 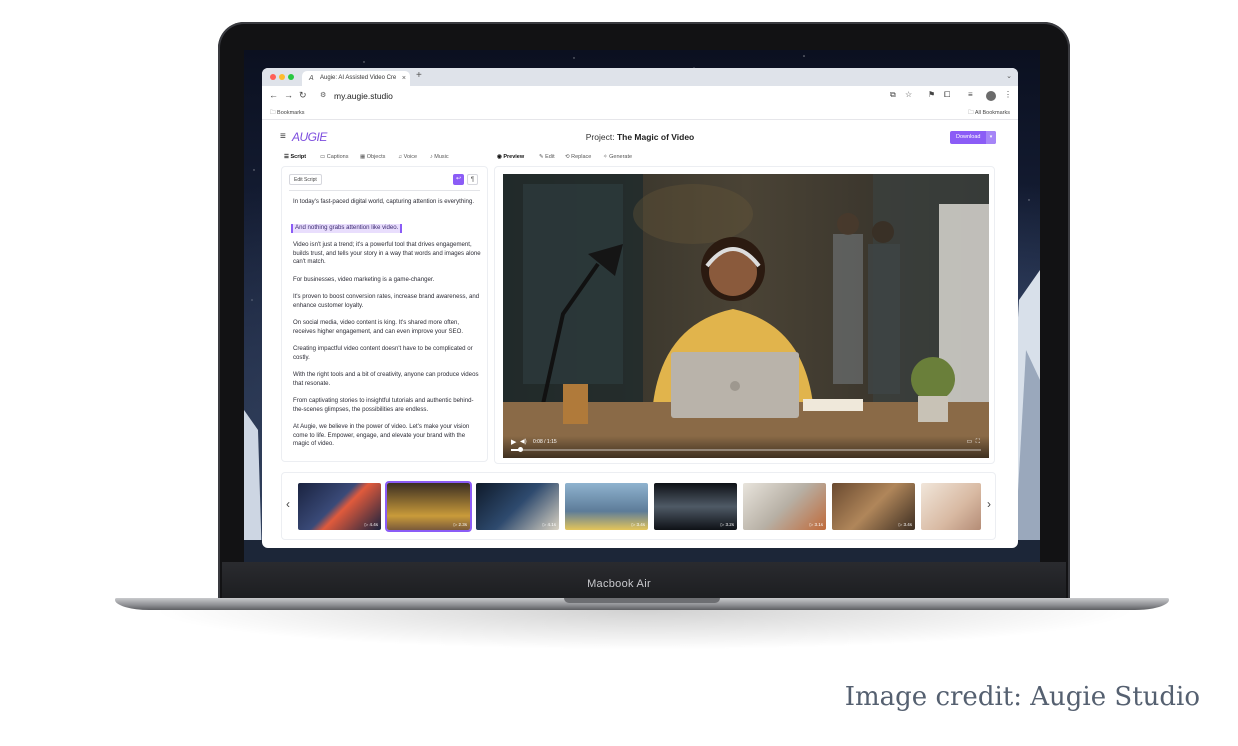 What do you see at coordinates (298, 157) in the screenshot?
I see `tab-script-label: Script` at bounding box center [298, 157].